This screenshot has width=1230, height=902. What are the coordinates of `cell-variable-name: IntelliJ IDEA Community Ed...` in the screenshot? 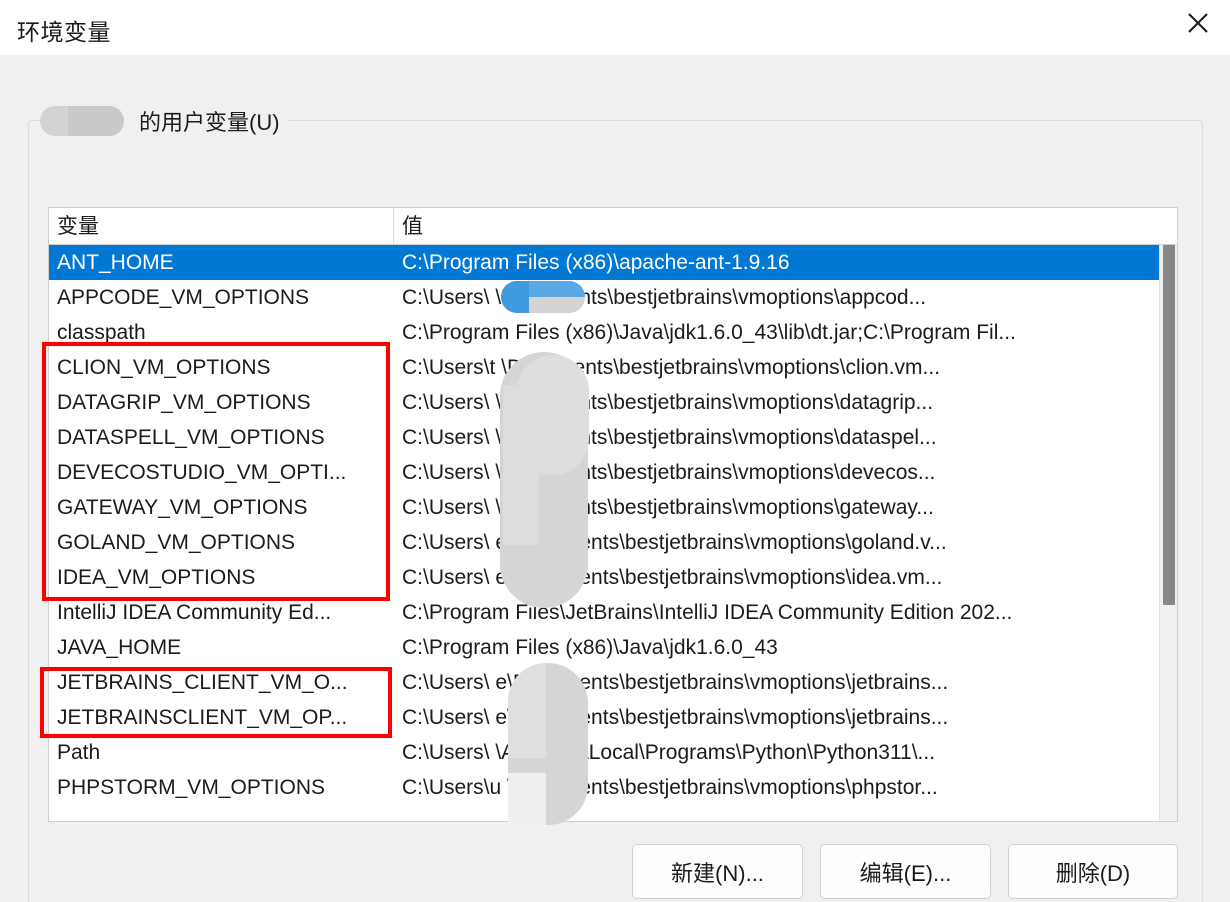 It's located at (194, 612).